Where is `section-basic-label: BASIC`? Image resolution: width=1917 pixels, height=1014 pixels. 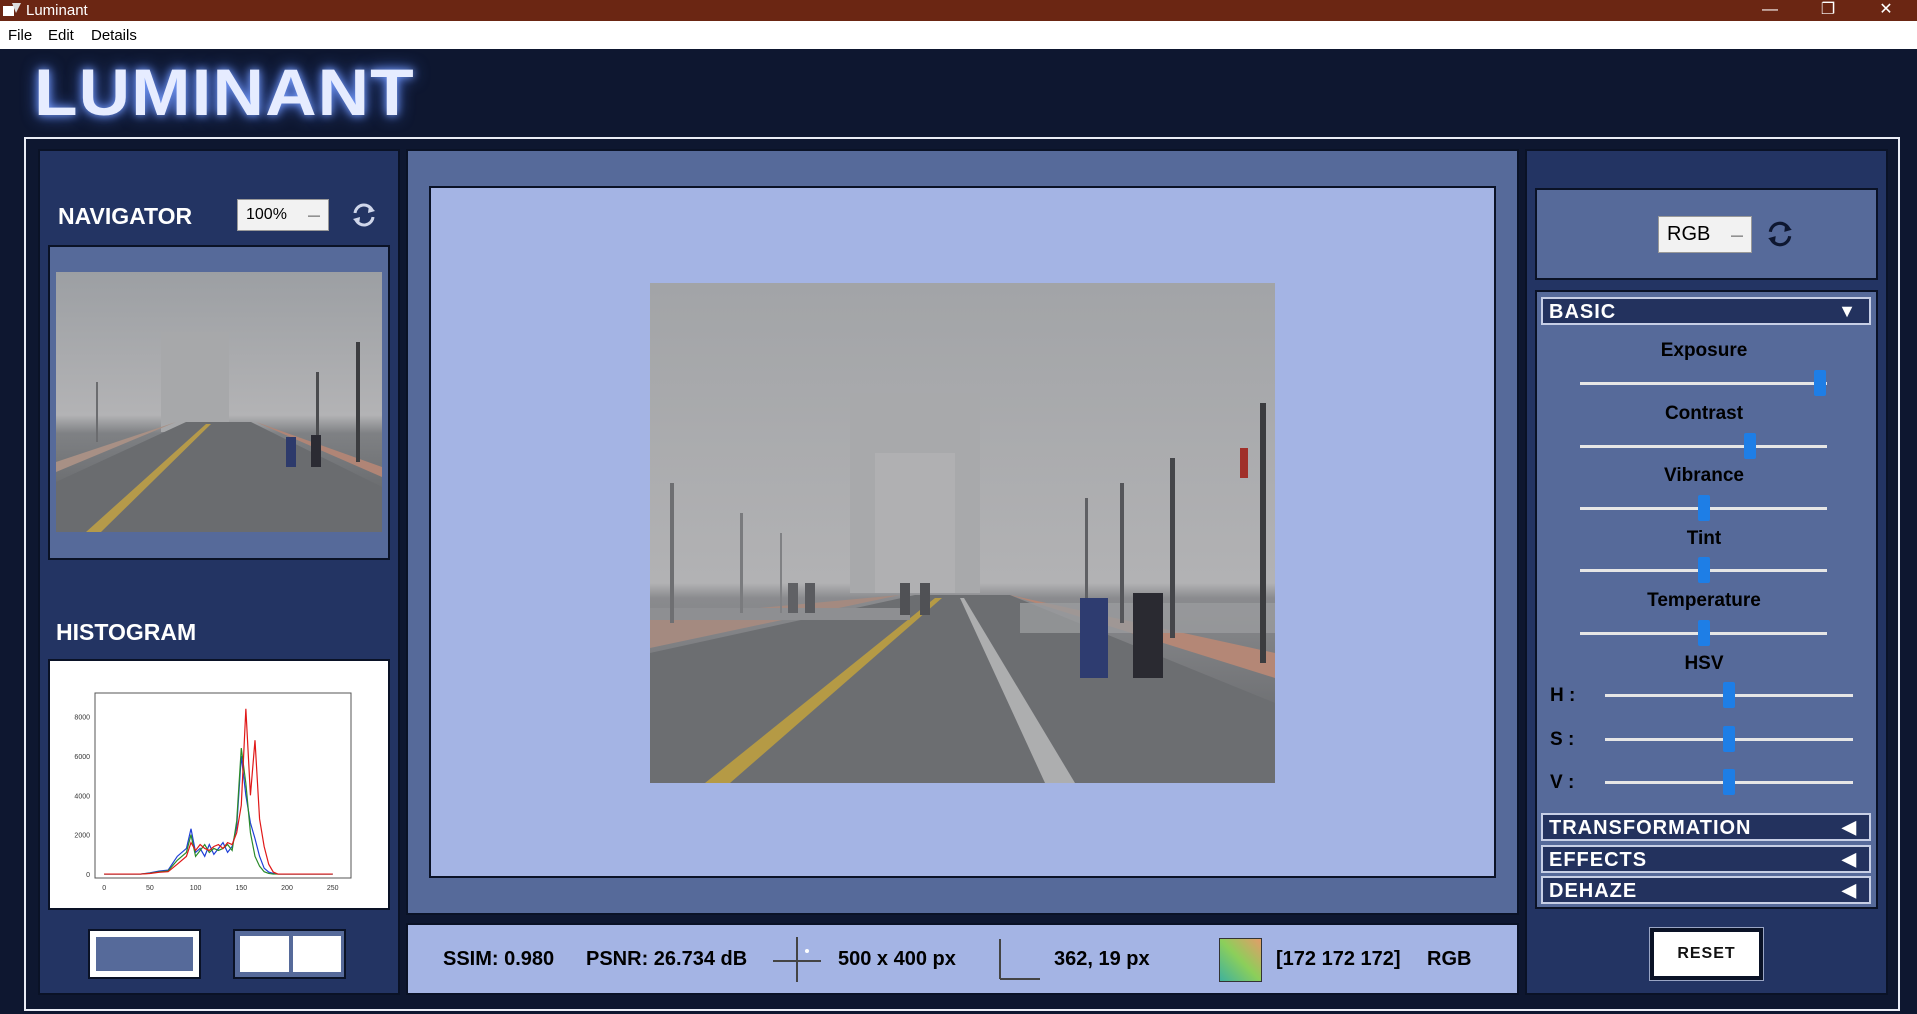 section-basic-label: BASIC is located at coordinates (1583, 312).